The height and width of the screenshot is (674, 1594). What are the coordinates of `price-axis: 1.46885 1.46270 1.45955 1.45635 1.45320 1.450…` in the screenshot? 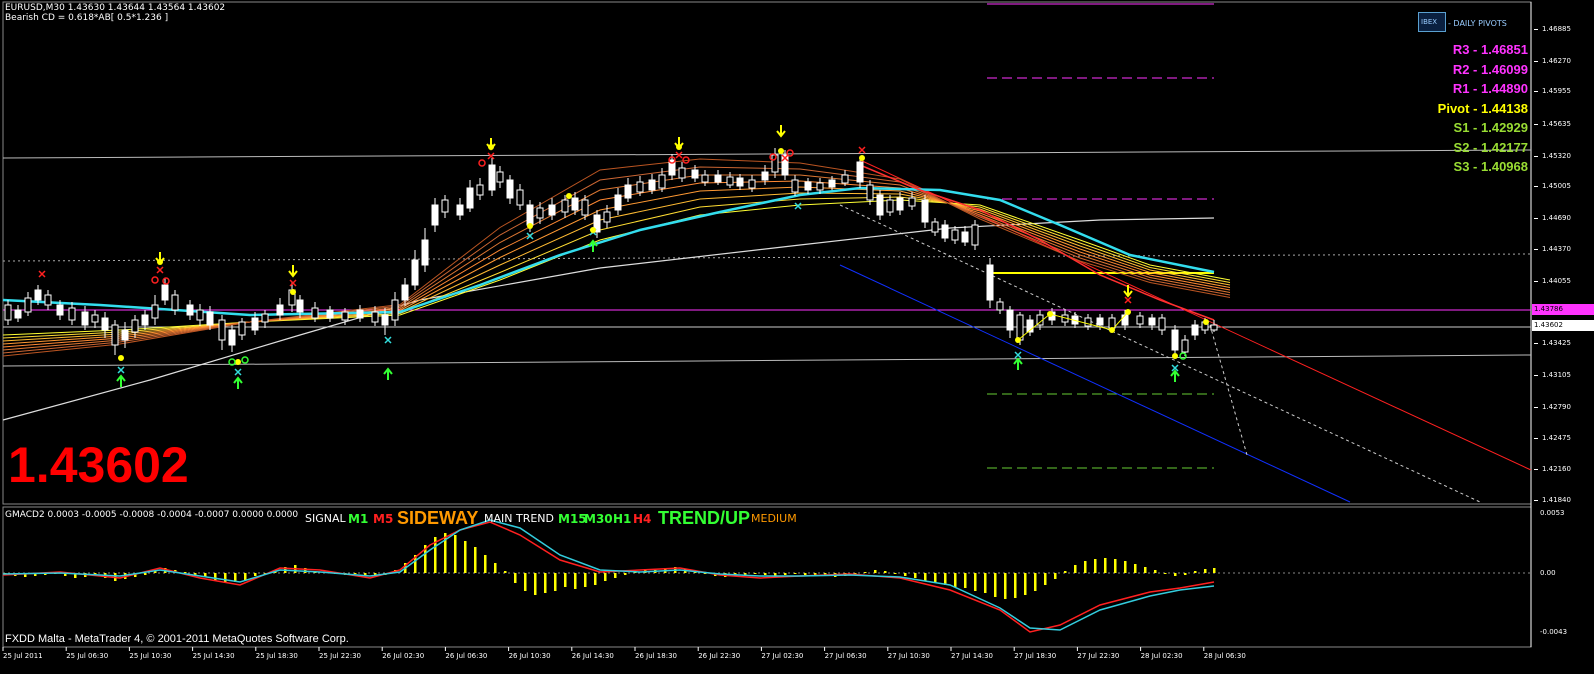 It's located at (1564, 252).